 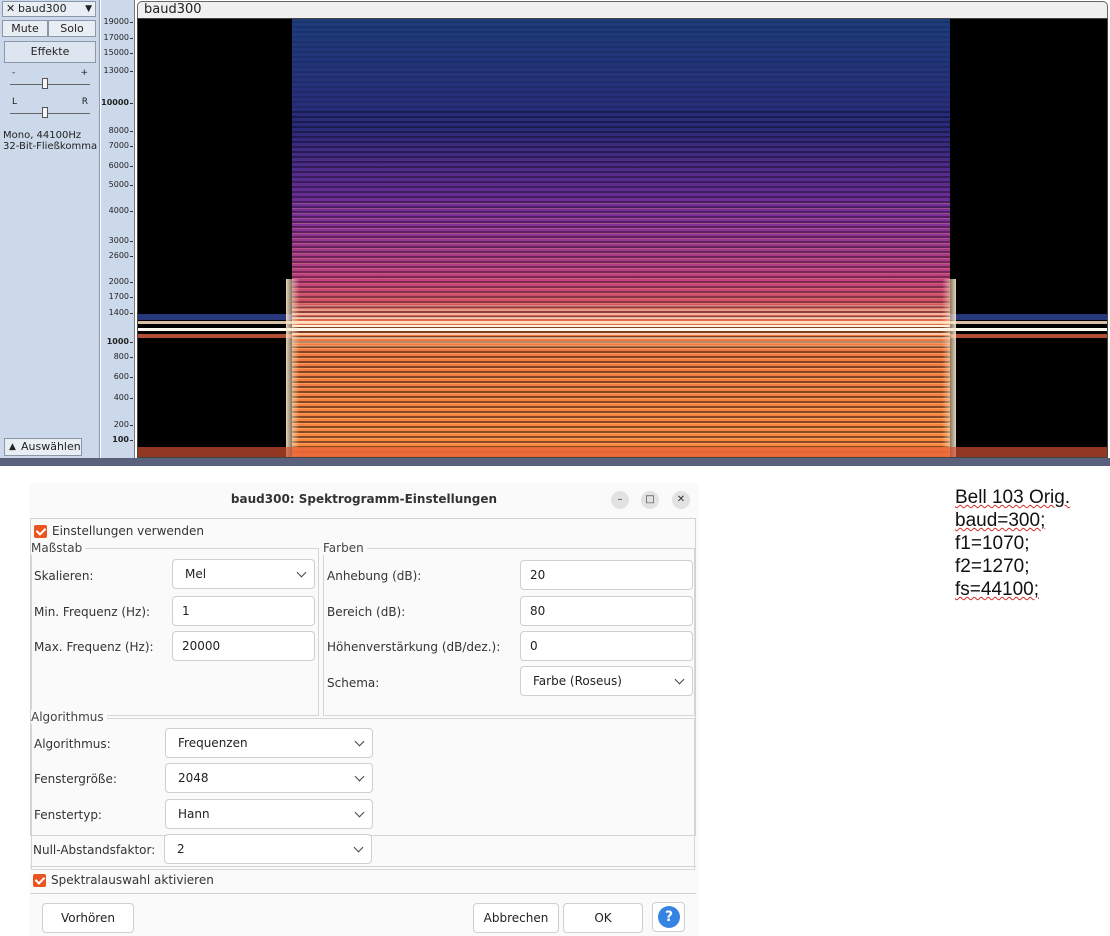 What do you see at coordinates (269, 743) in the screenshot?
I see `algorithm-dropdown: Frequenzen` at bounding box center [269, 743].